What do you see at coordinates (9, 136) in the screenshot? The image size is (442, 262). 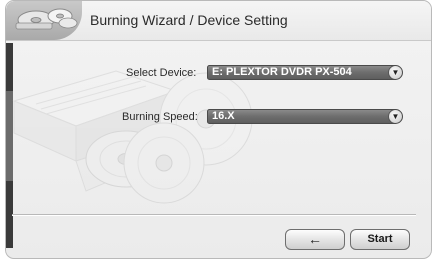 I see `left-edge-strip-mid` at bounding box center [9, 136].